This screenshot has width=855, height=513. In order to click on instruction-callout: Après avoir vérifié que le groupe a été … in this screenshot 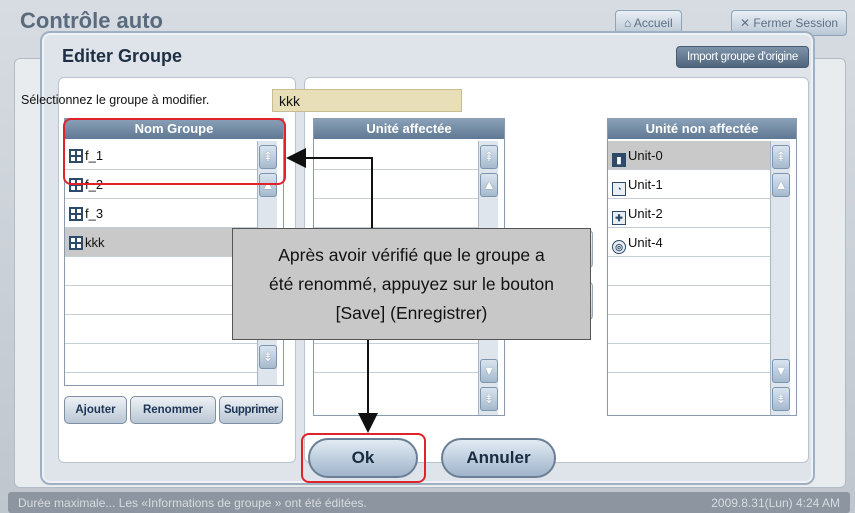, I will do `click(411, 284)`.